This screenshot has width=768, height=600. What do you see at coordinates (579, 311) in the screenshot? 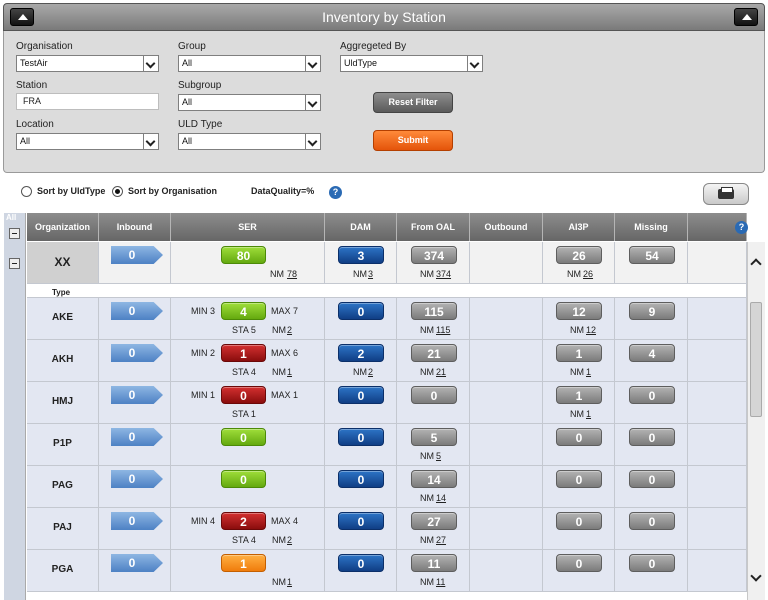
I see `ai3p-badge: 12` at bounding box center [579, 311].